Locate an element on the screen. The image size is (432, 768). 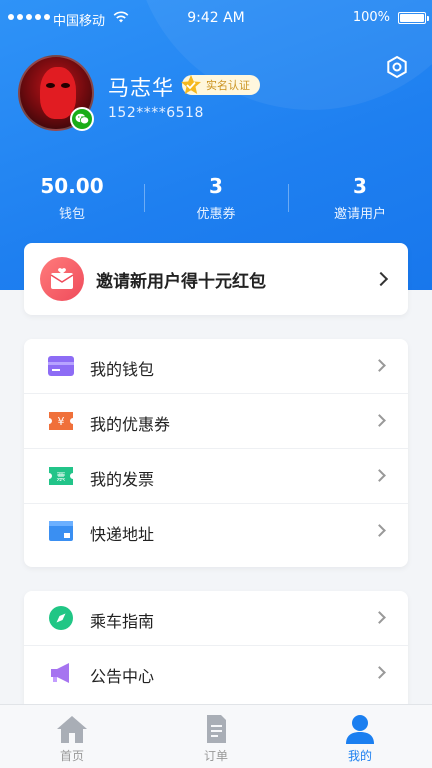
battery-icon is located at coordinates (413, 18).